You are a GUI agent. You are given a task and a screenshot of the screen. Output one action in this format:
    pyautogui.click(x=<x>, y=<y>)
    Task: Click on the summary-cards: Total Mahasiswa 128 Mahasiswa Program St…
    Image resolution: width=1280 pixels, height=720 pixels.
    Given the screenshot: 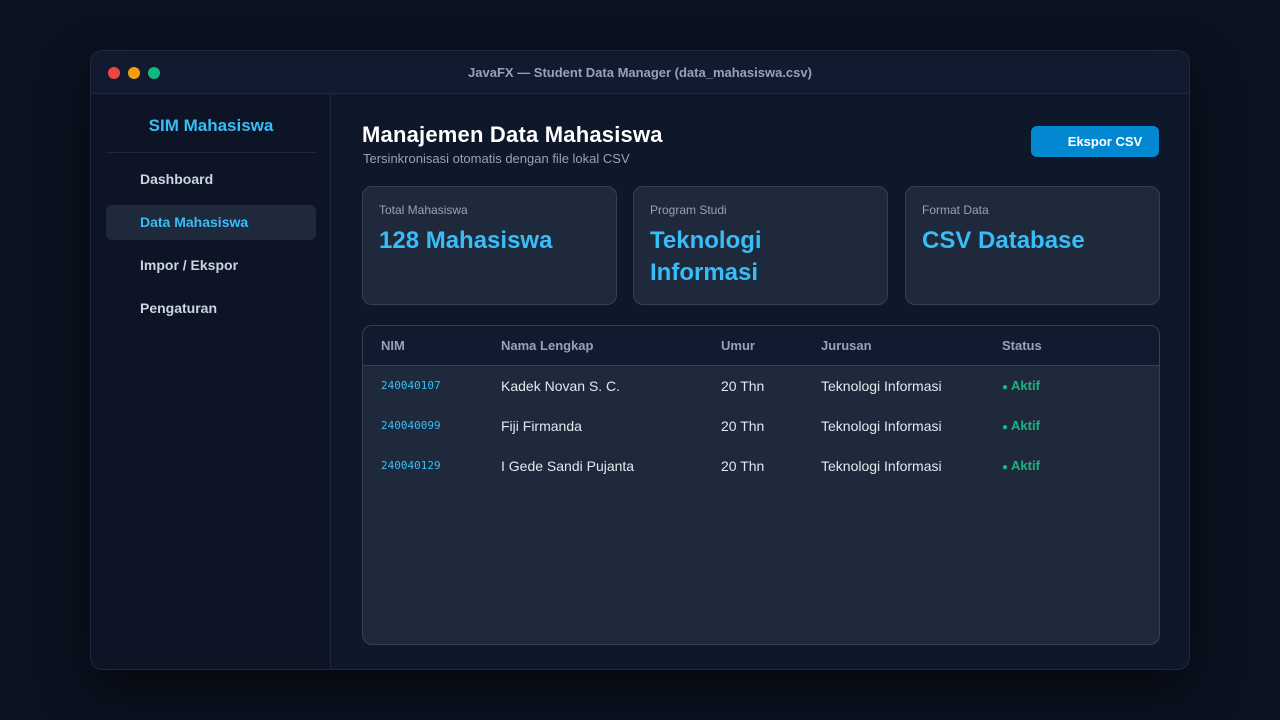 What is the action you would take?
    pyautogui.click(x=761, y=245)
    